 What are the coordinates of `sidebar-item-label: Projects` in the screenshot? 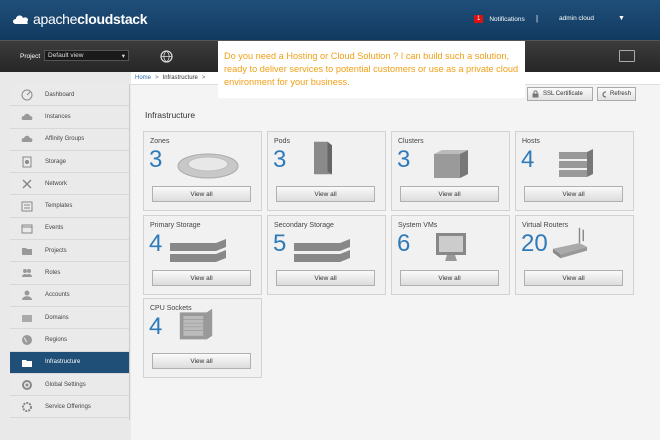 It's located at (56, 250).